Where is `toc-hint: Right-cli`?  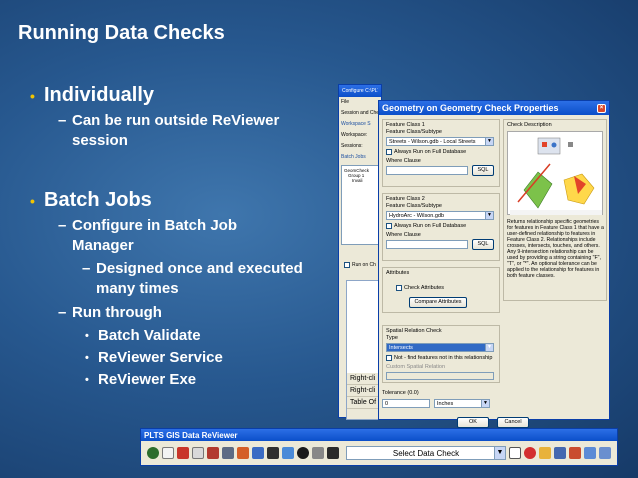 toc-hint: Right-cli is located at coordinates (364, 391).